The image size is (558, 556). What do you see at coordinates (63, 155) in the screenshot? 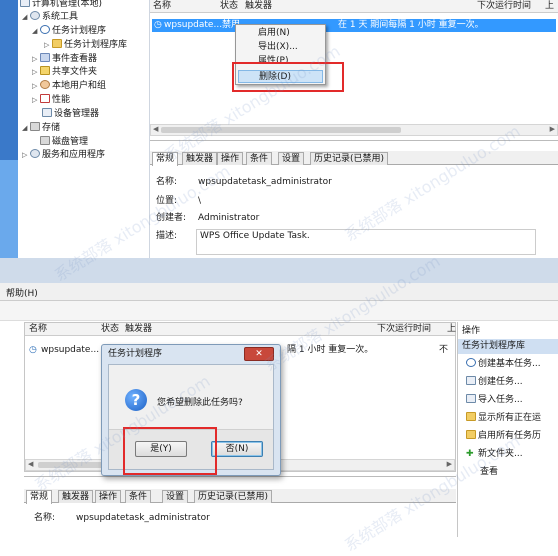
I see `tree-item-services: ▷ 服务和应用程序` at bounding box center [63, 155].